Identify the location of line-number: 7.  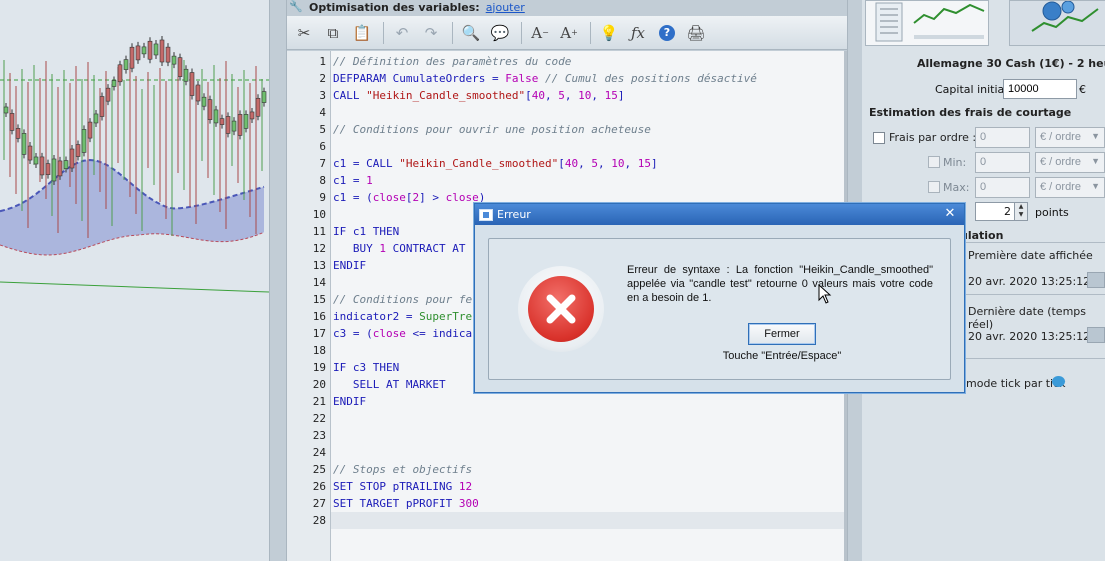
(322, 163).